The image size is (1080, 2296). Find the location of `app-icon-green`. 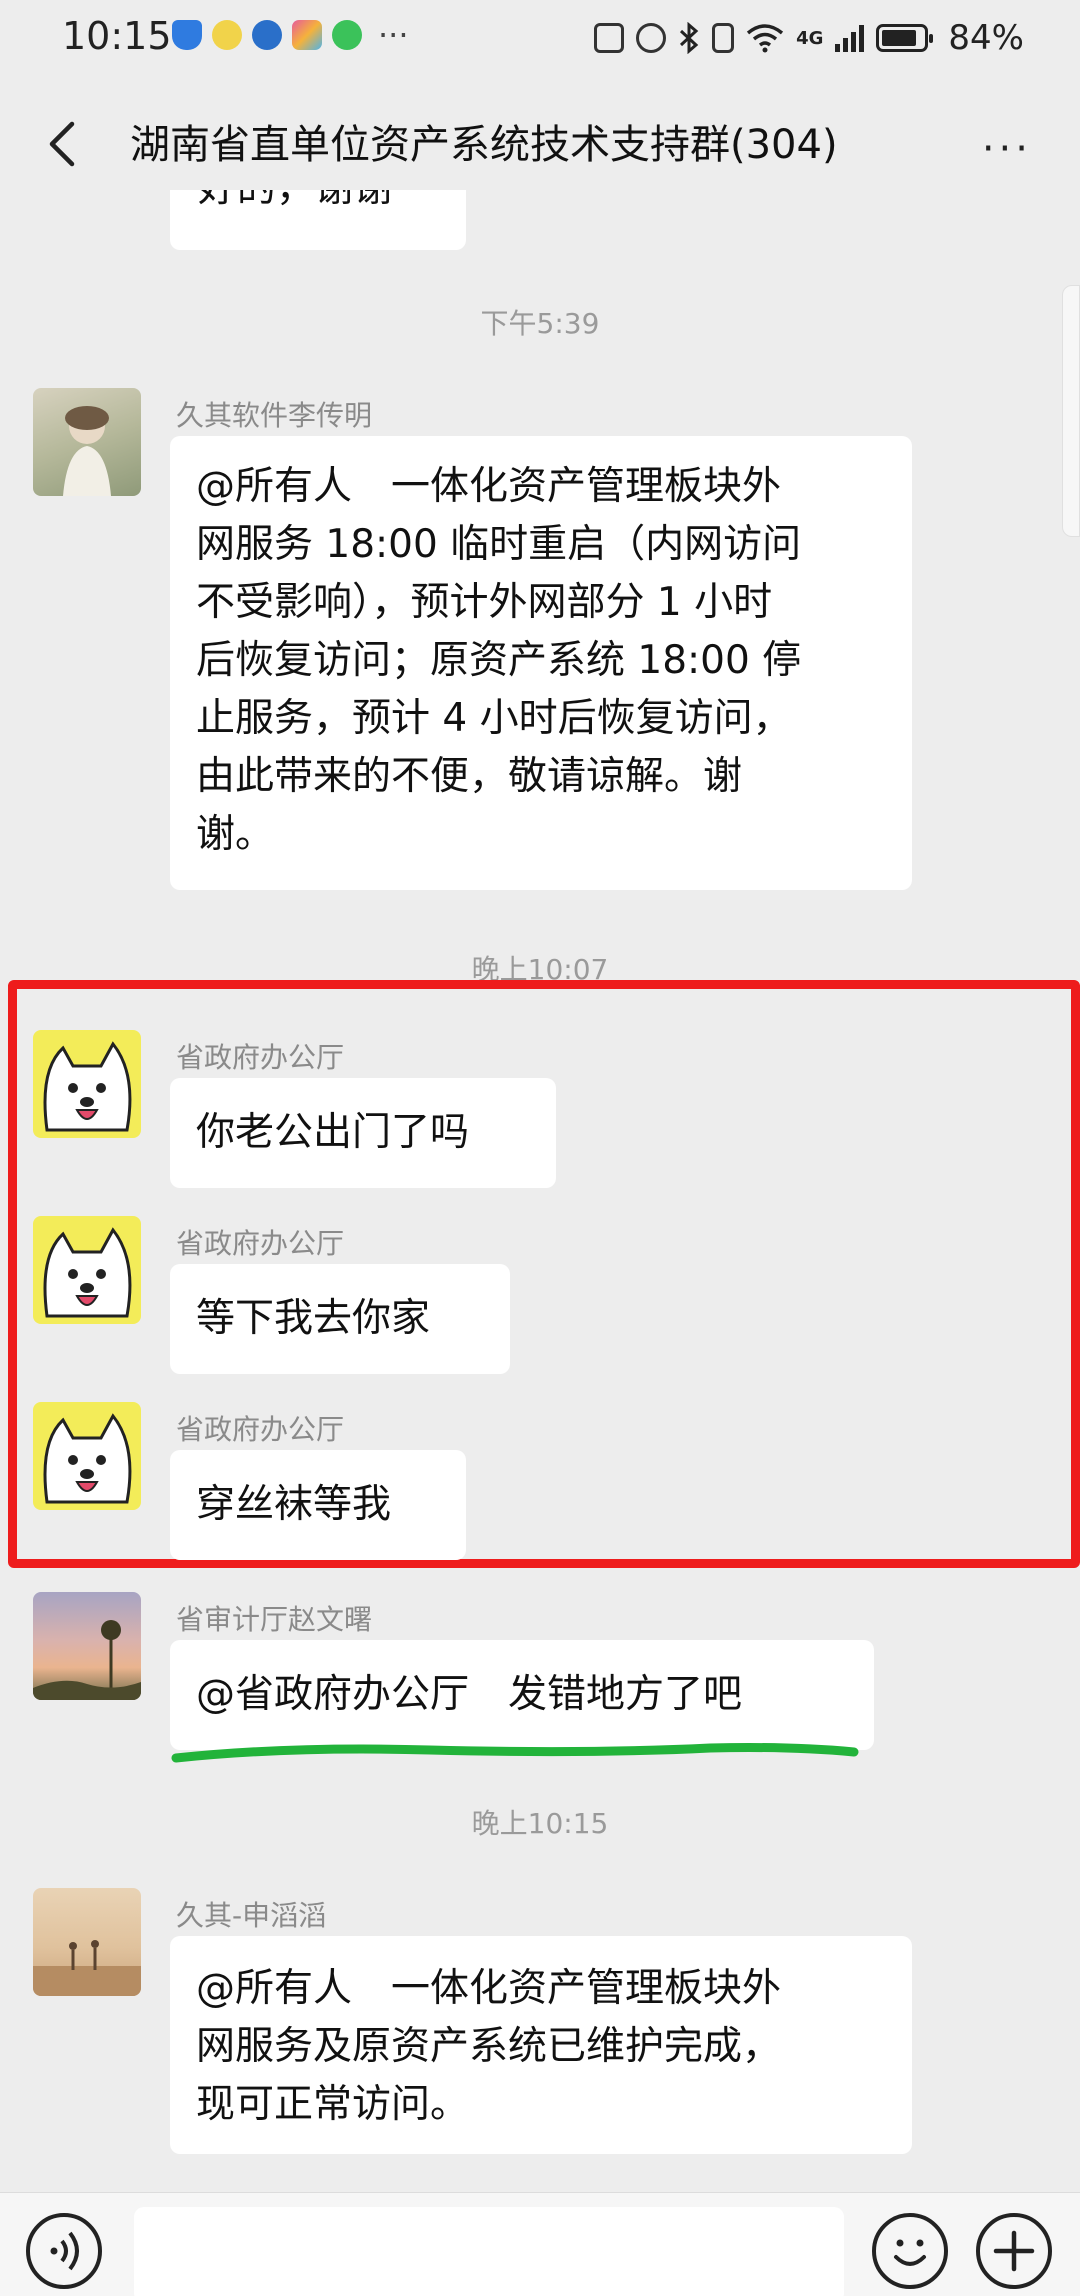

app-icon-green is located at coordinates (347, 35).